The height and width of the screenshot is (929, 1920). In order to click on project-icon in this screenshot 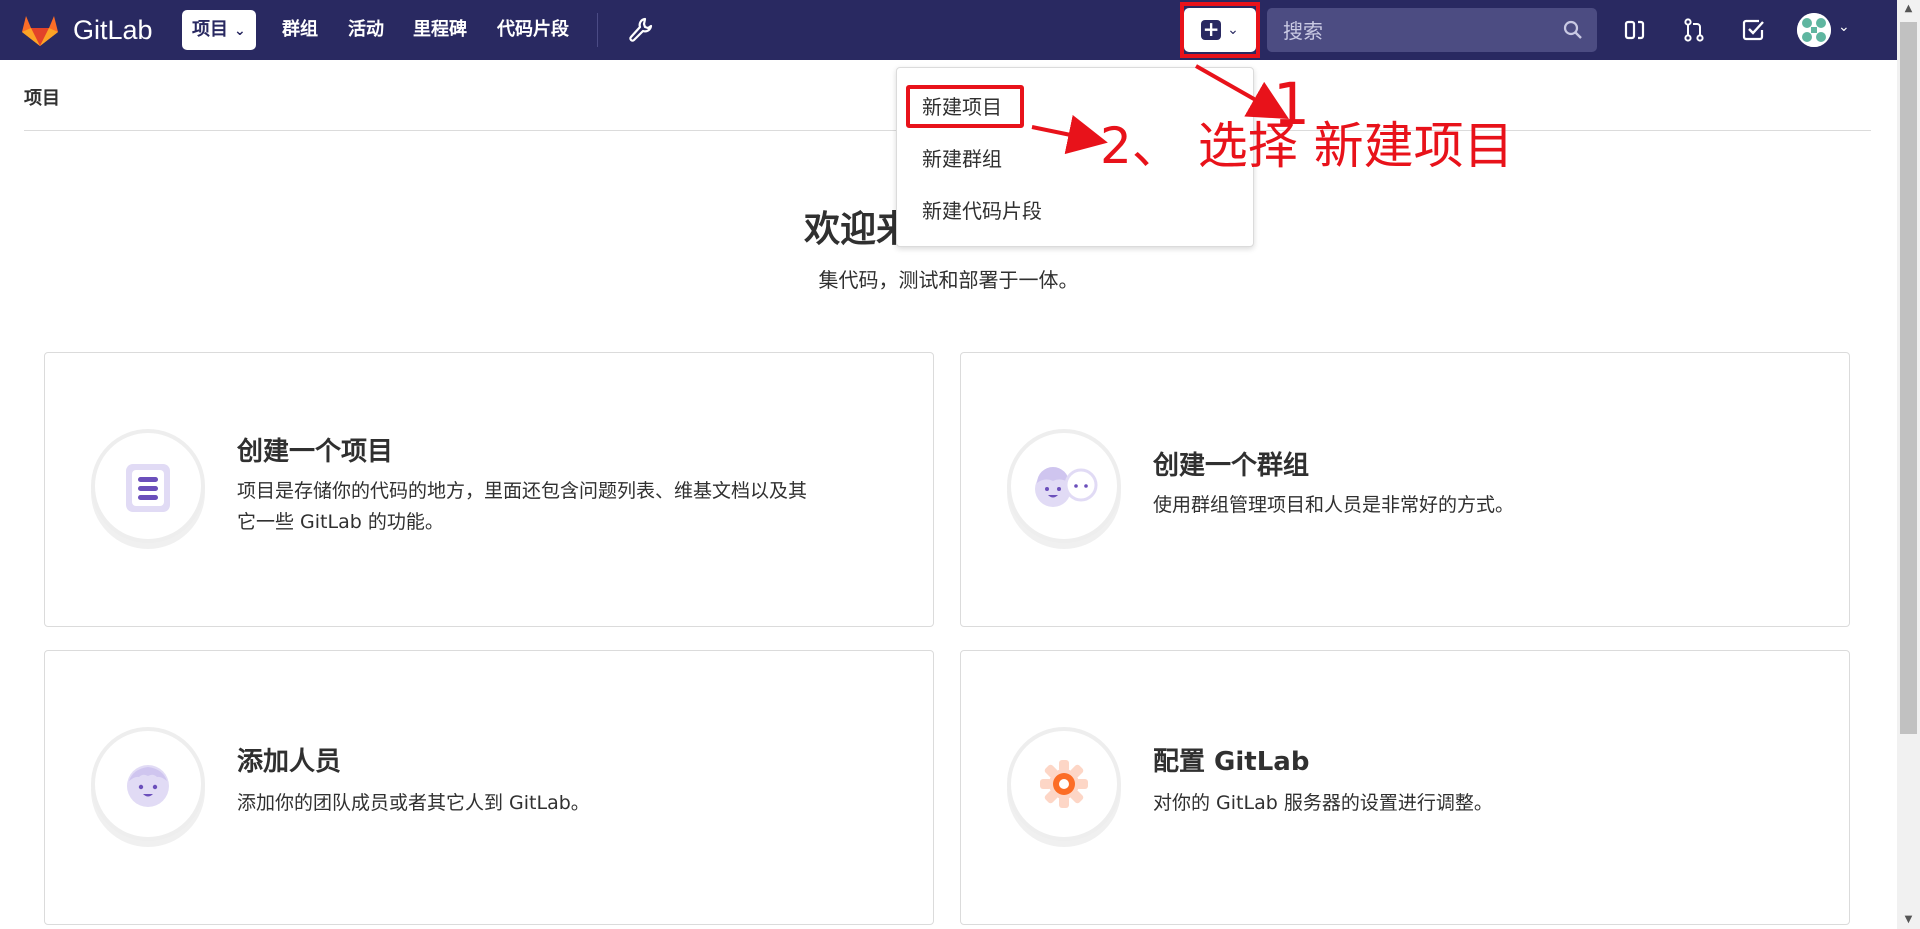, I will do `click(148, 486)`.